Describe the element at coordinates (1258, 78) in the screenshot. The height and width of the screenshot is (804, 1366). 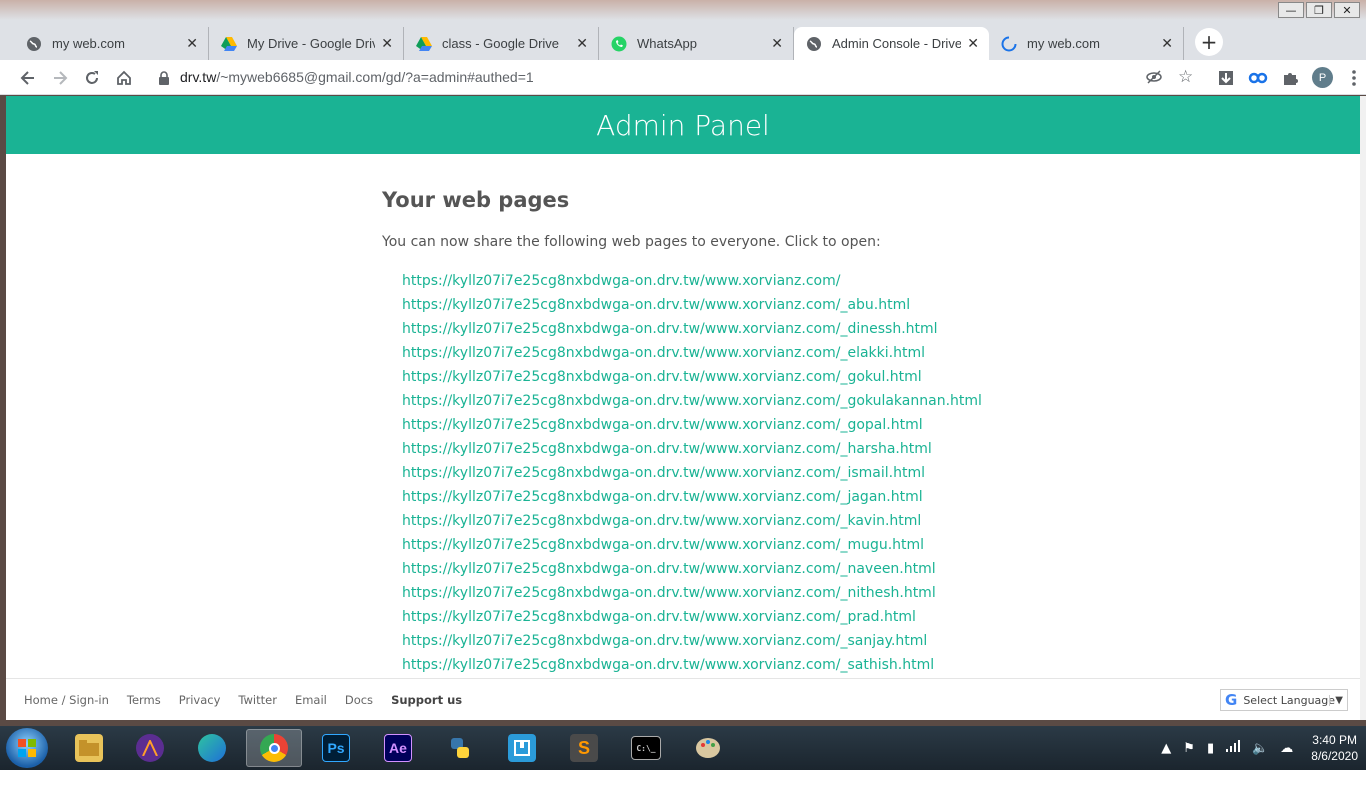
I see `link-extension-icon` at that location.